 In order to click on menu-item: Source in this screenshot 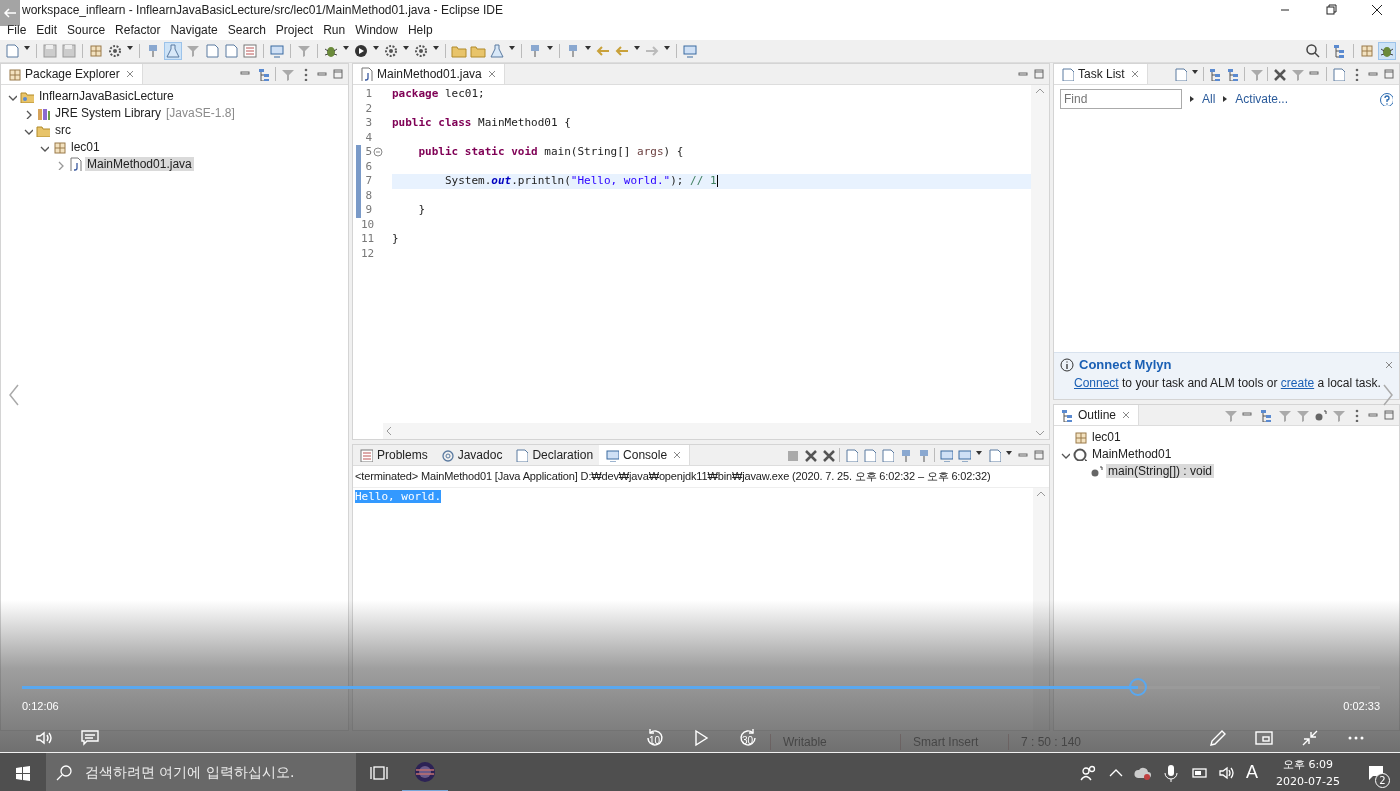, I will do `click(86, 30)`.